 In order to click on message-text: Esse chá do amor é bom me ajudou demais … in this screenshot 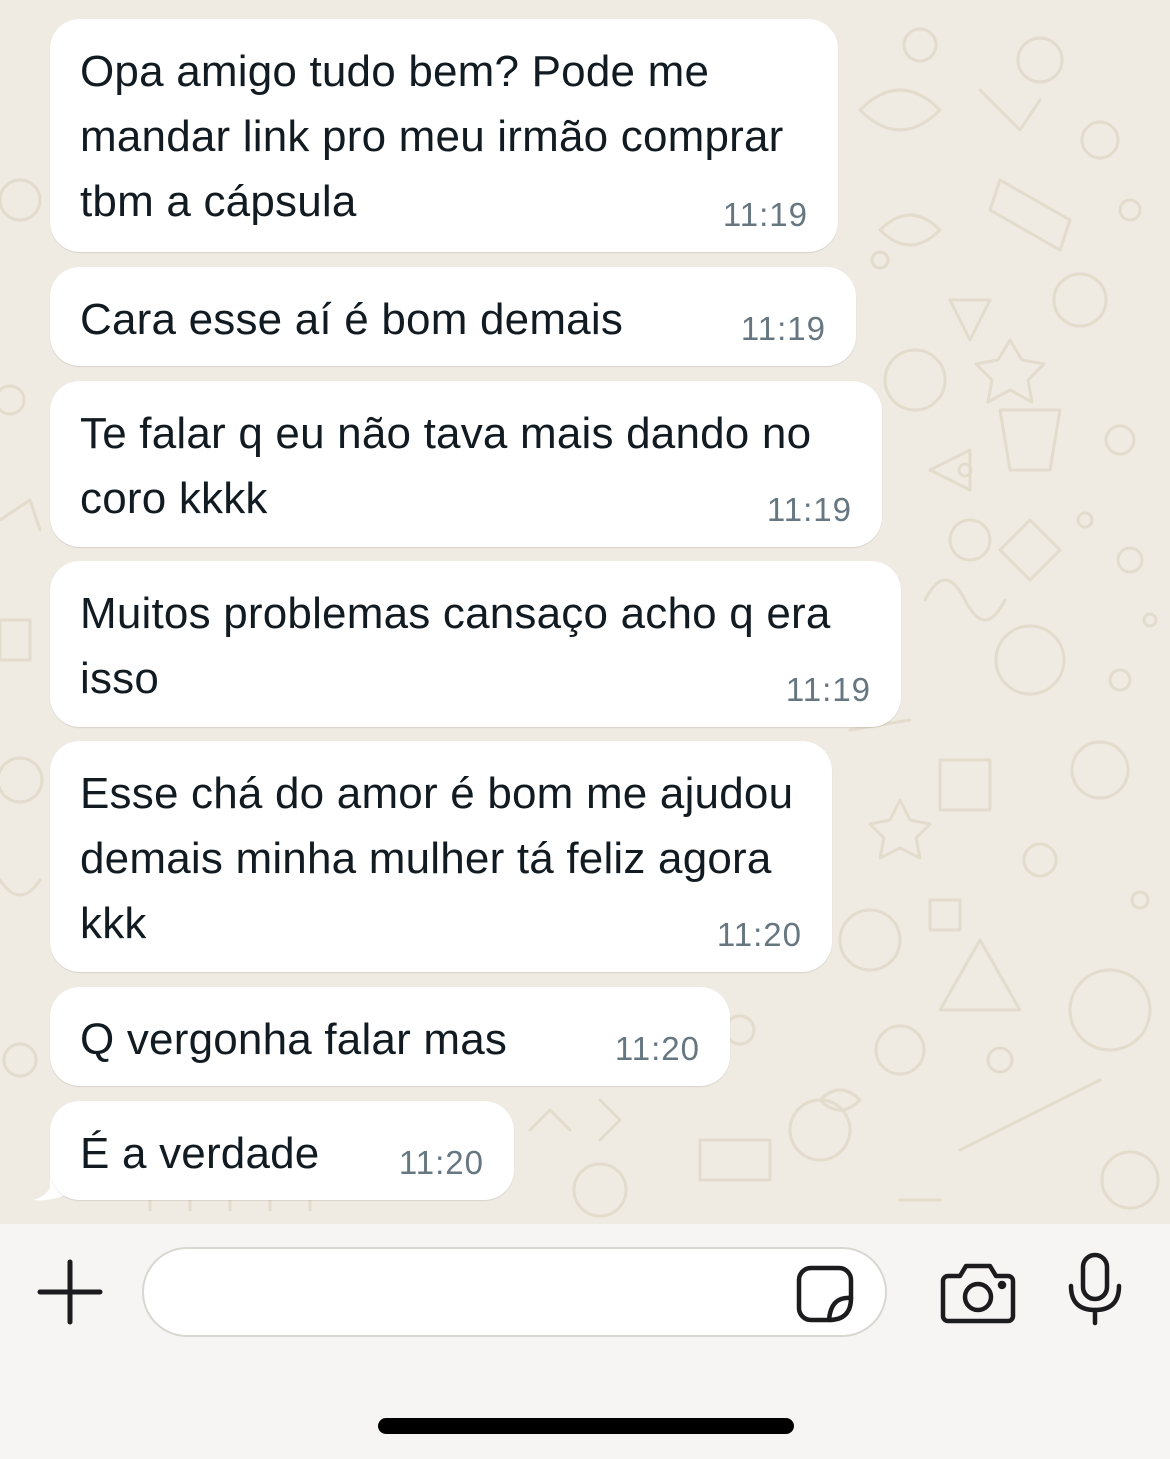, I will do `click(437, 858)`.